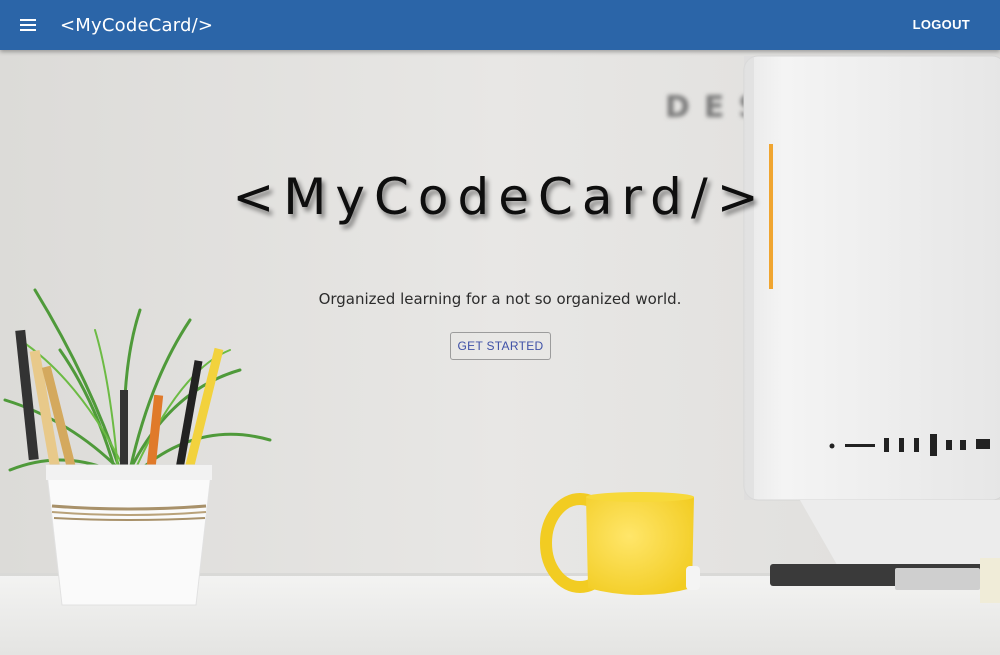 The width and height of the screenshot is (1000, 655). What do you see at coordinates (500, 197) in the screenshot?
I see `hero-title: <MyCodeCard/>` at bounding box center [500, 197].